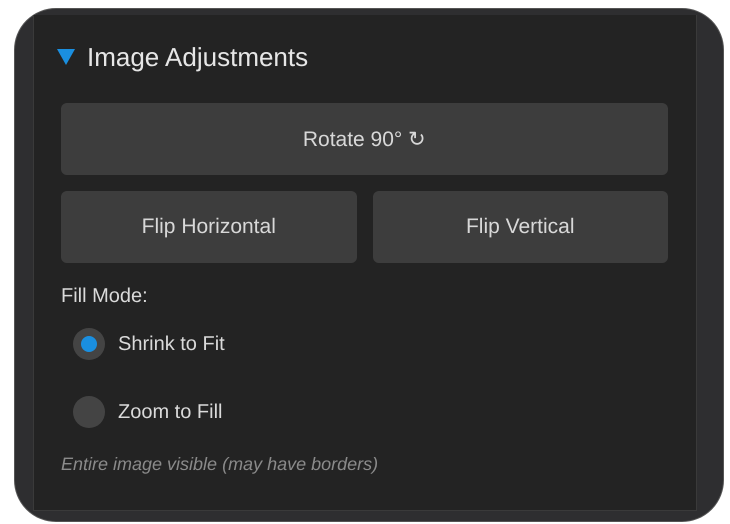 Image resolution: width=730 pixels, height=524 pixels. Describe the element at coordinates (364, 139) in the screenshot. I see `action-button: Rotate 90° ↻` at that location.